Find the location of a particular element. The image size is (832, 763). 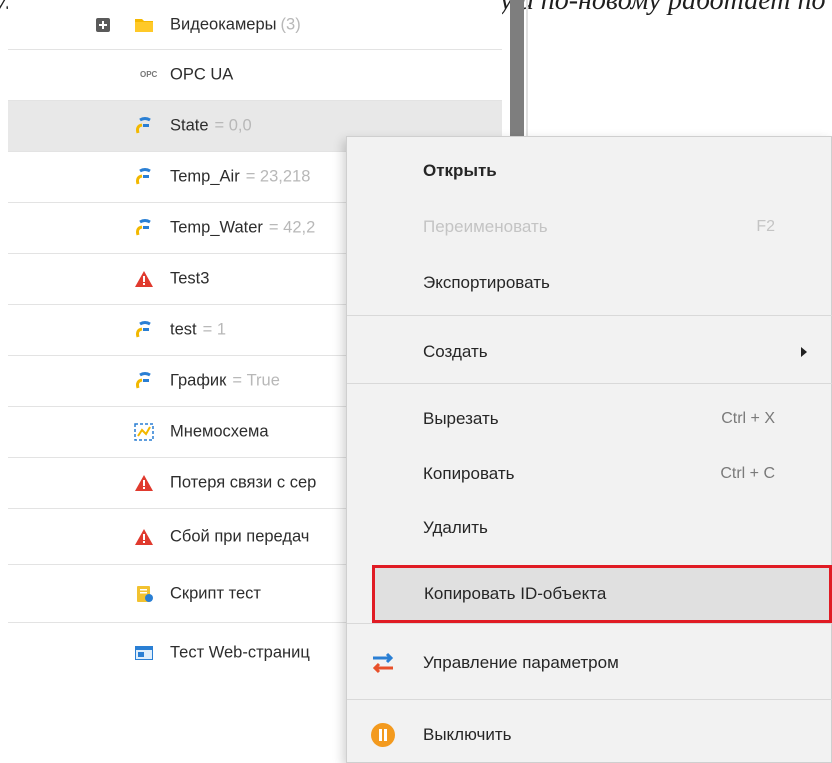

tree-row-label: Temp_Air is located at coordinates (205, 176).